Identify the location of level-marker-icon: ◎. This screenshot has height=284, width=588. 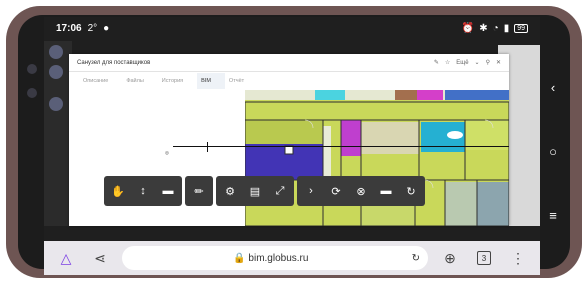
(167, 152).